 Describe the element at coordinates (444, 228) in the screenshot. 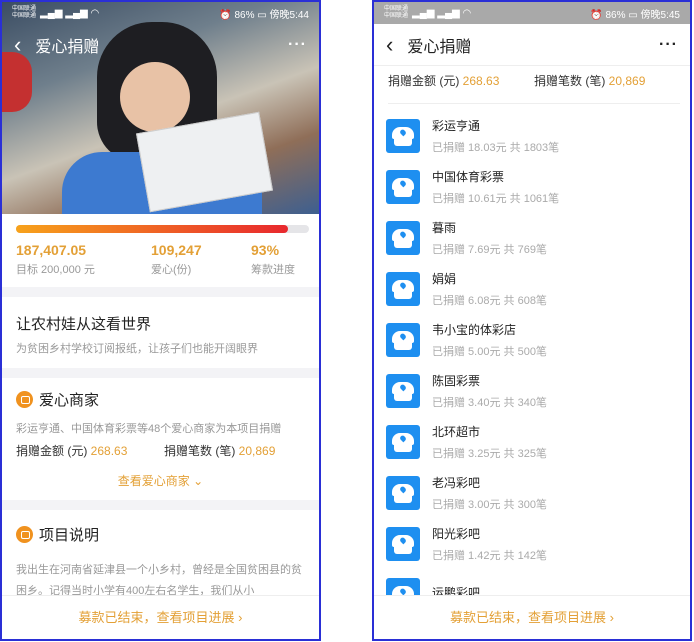

I see `merchant-name: 暮雨` at that location.